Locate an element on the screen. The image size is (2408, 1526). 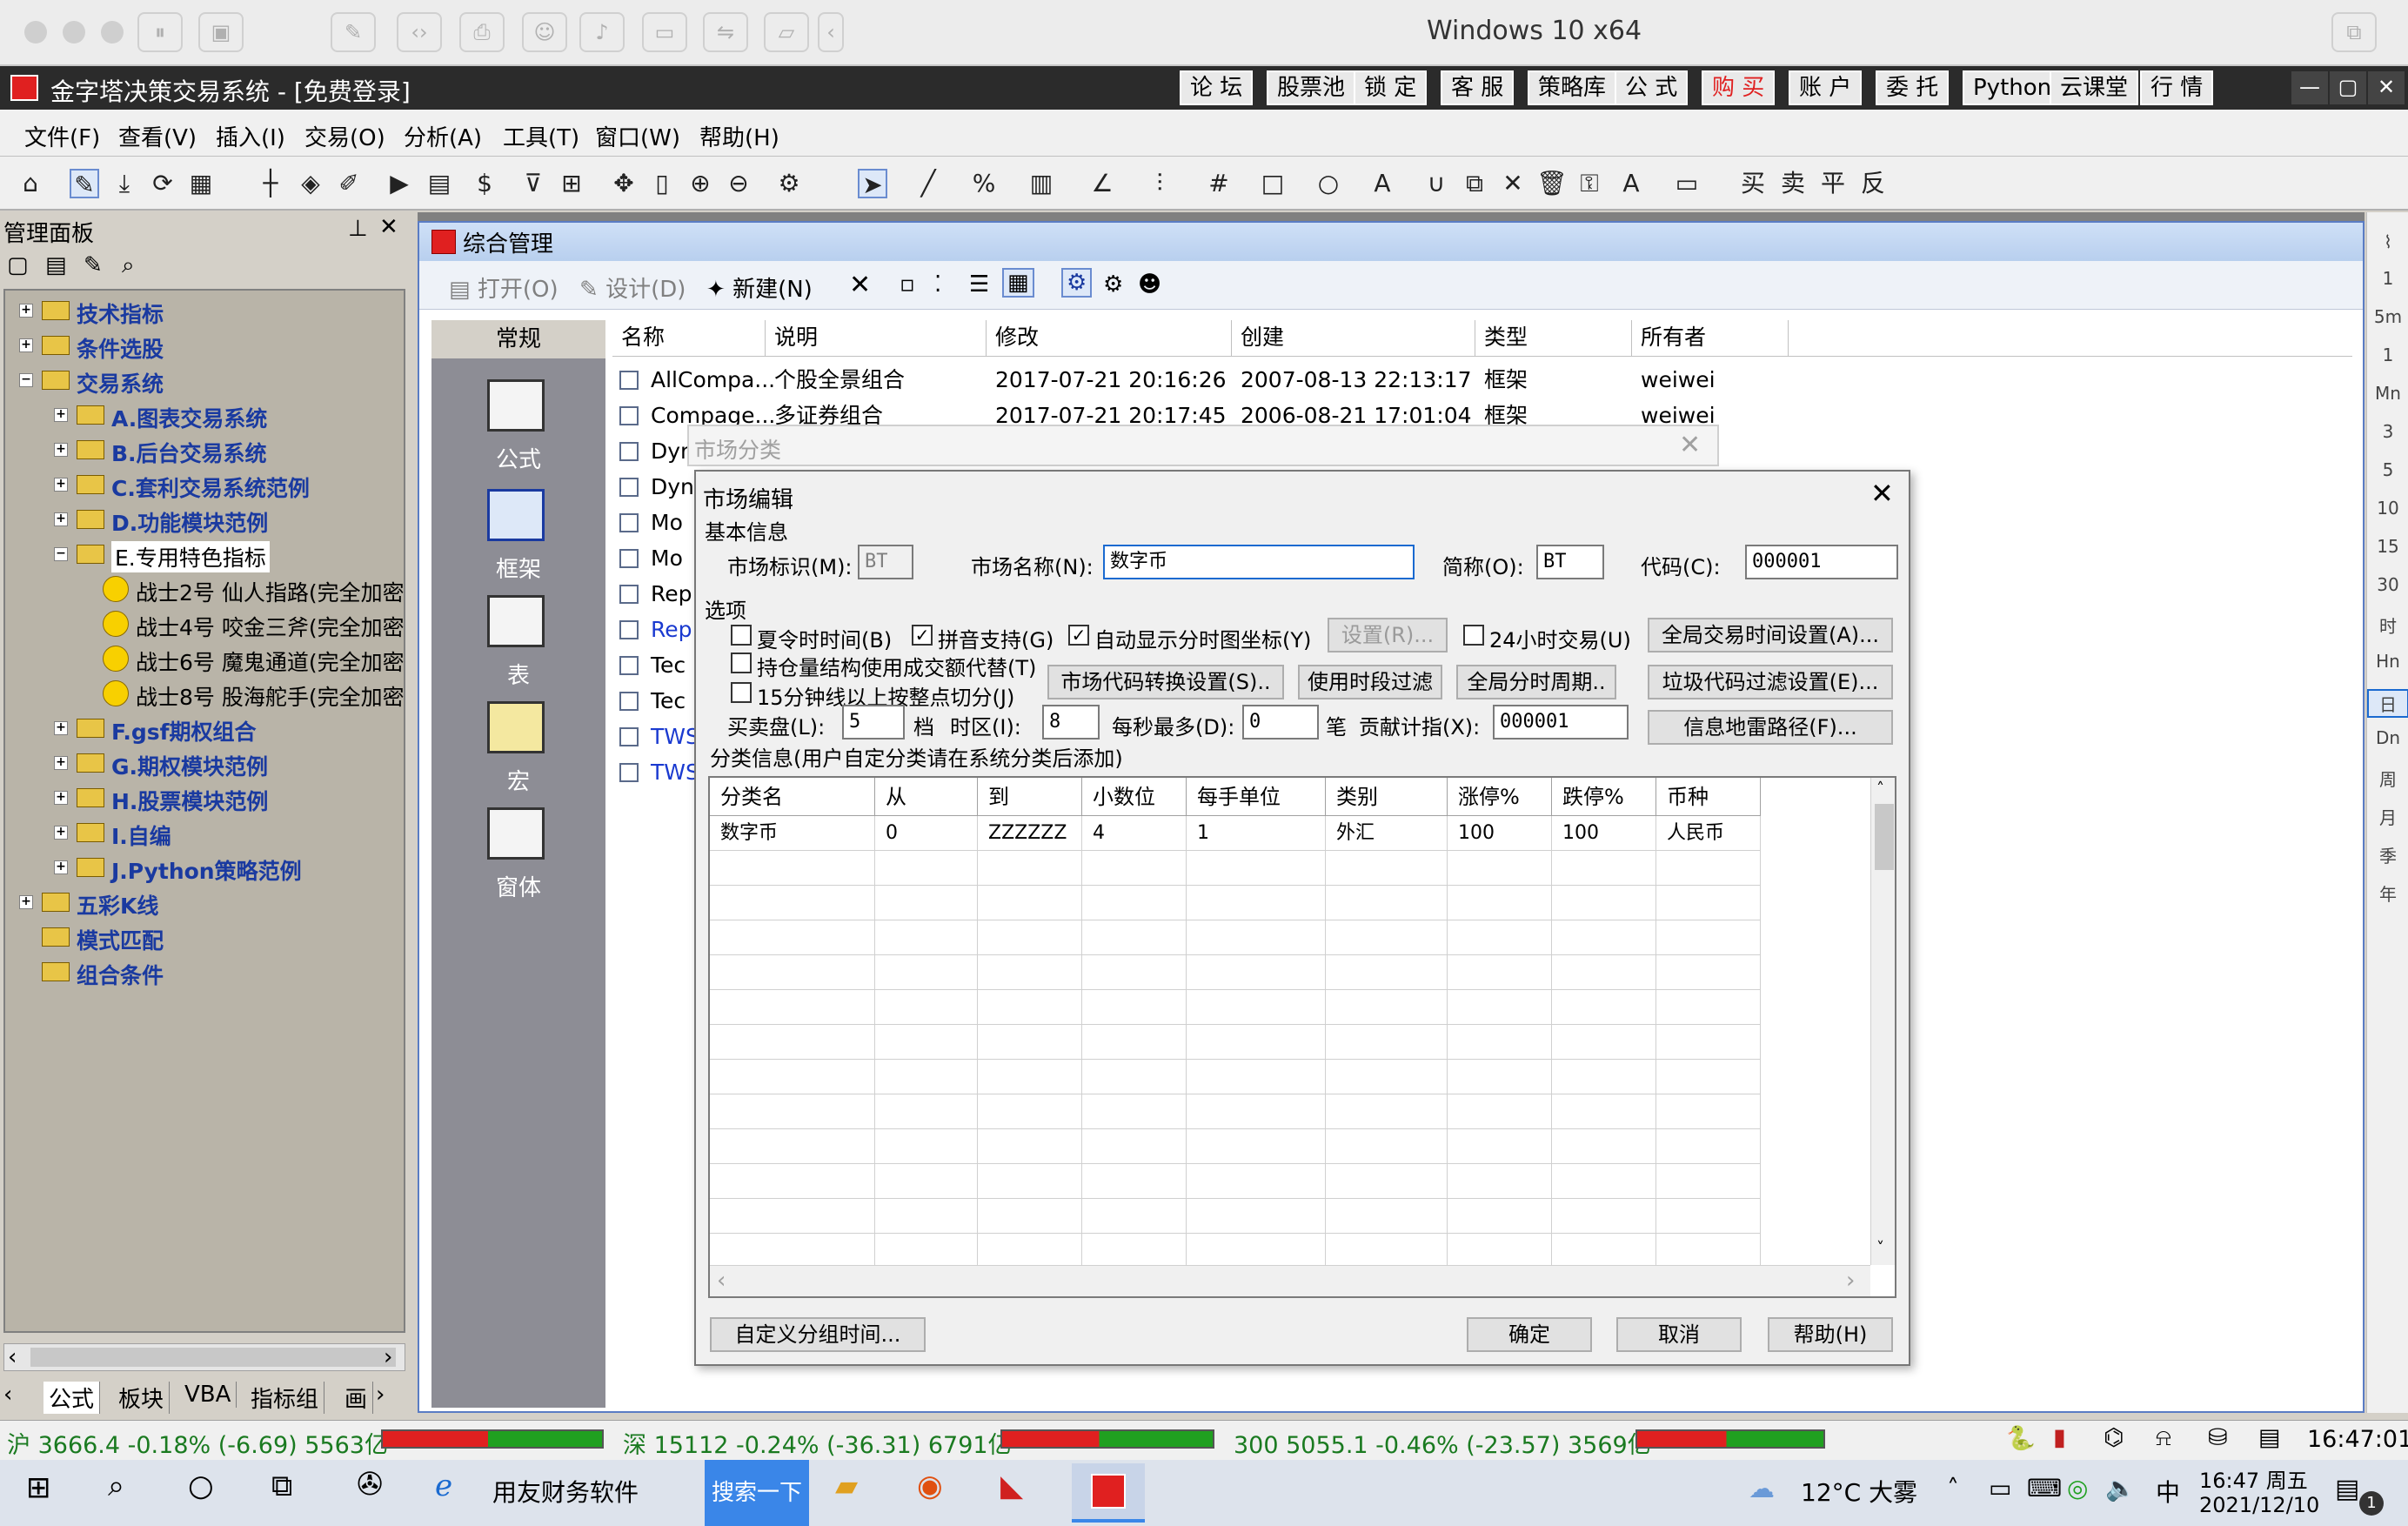
collapse-icon: − is located at coordinates (61, 554).